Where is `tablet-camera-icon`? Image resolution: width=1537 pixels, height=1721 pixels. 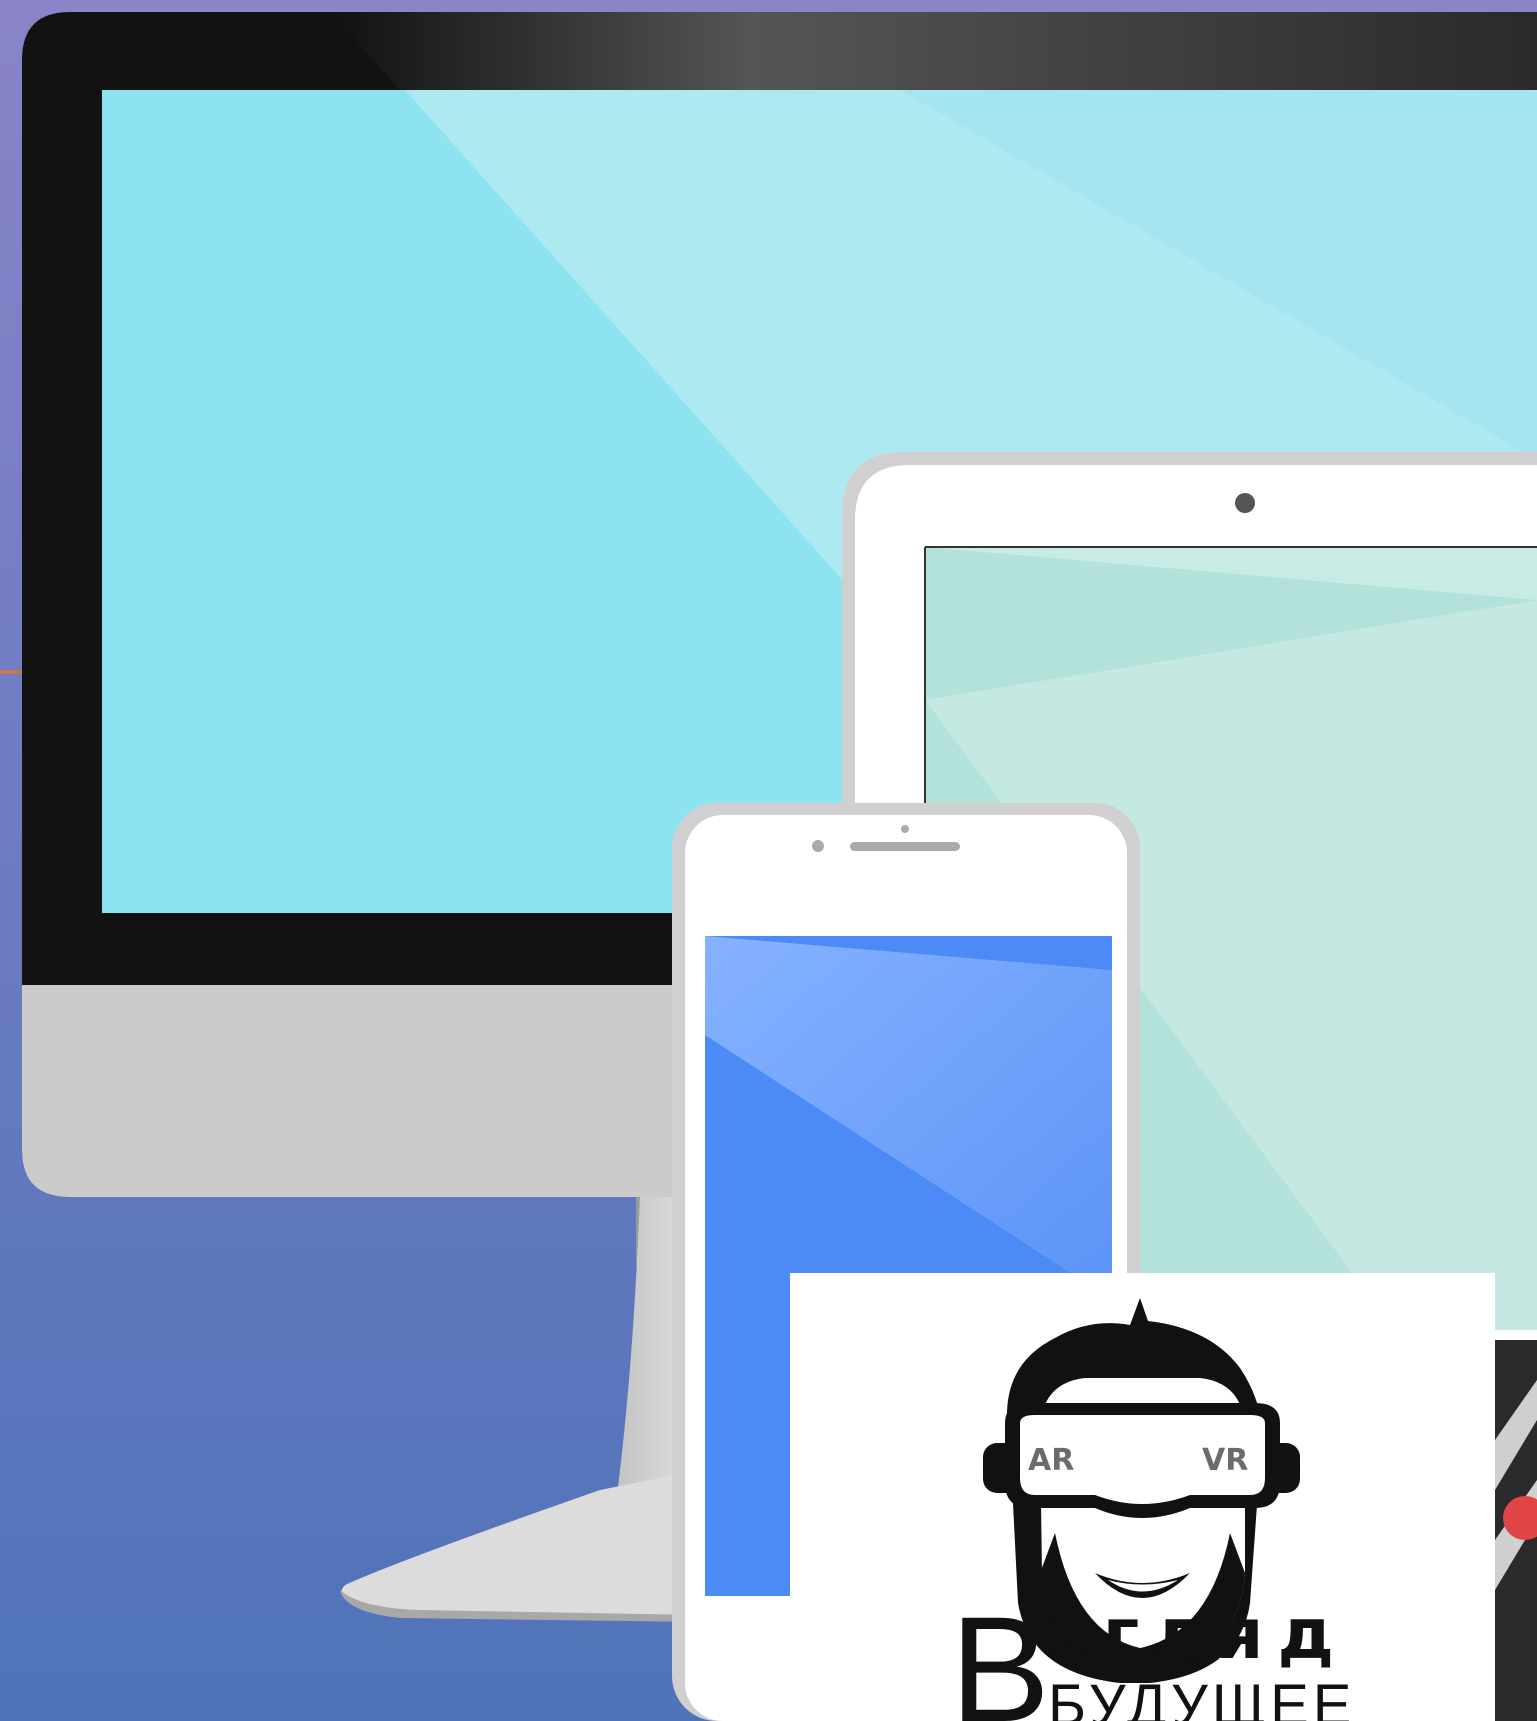
tablet-camera-icon is located at coordinates (1245, 503).